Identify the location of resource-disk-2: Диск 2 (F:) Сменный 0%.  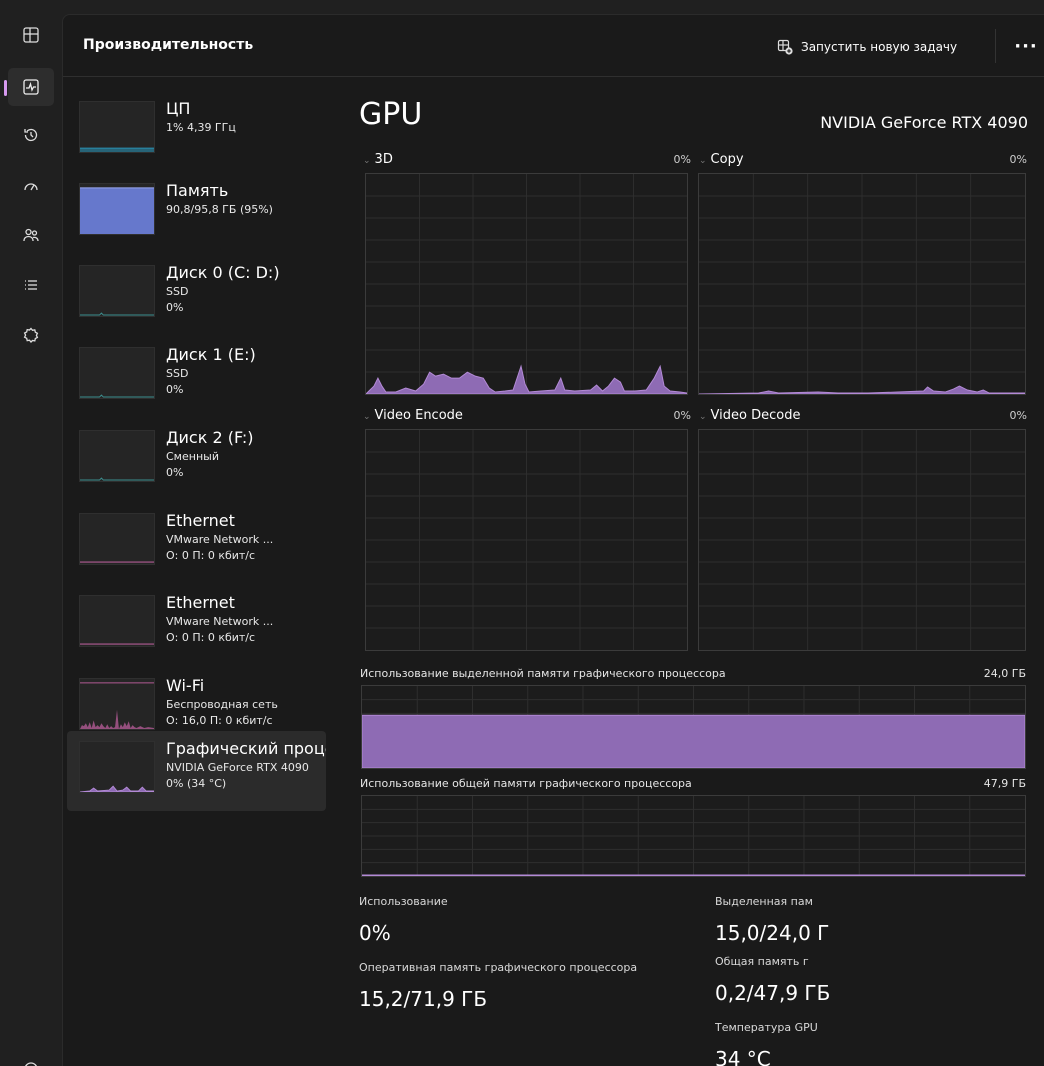
(196, 460).